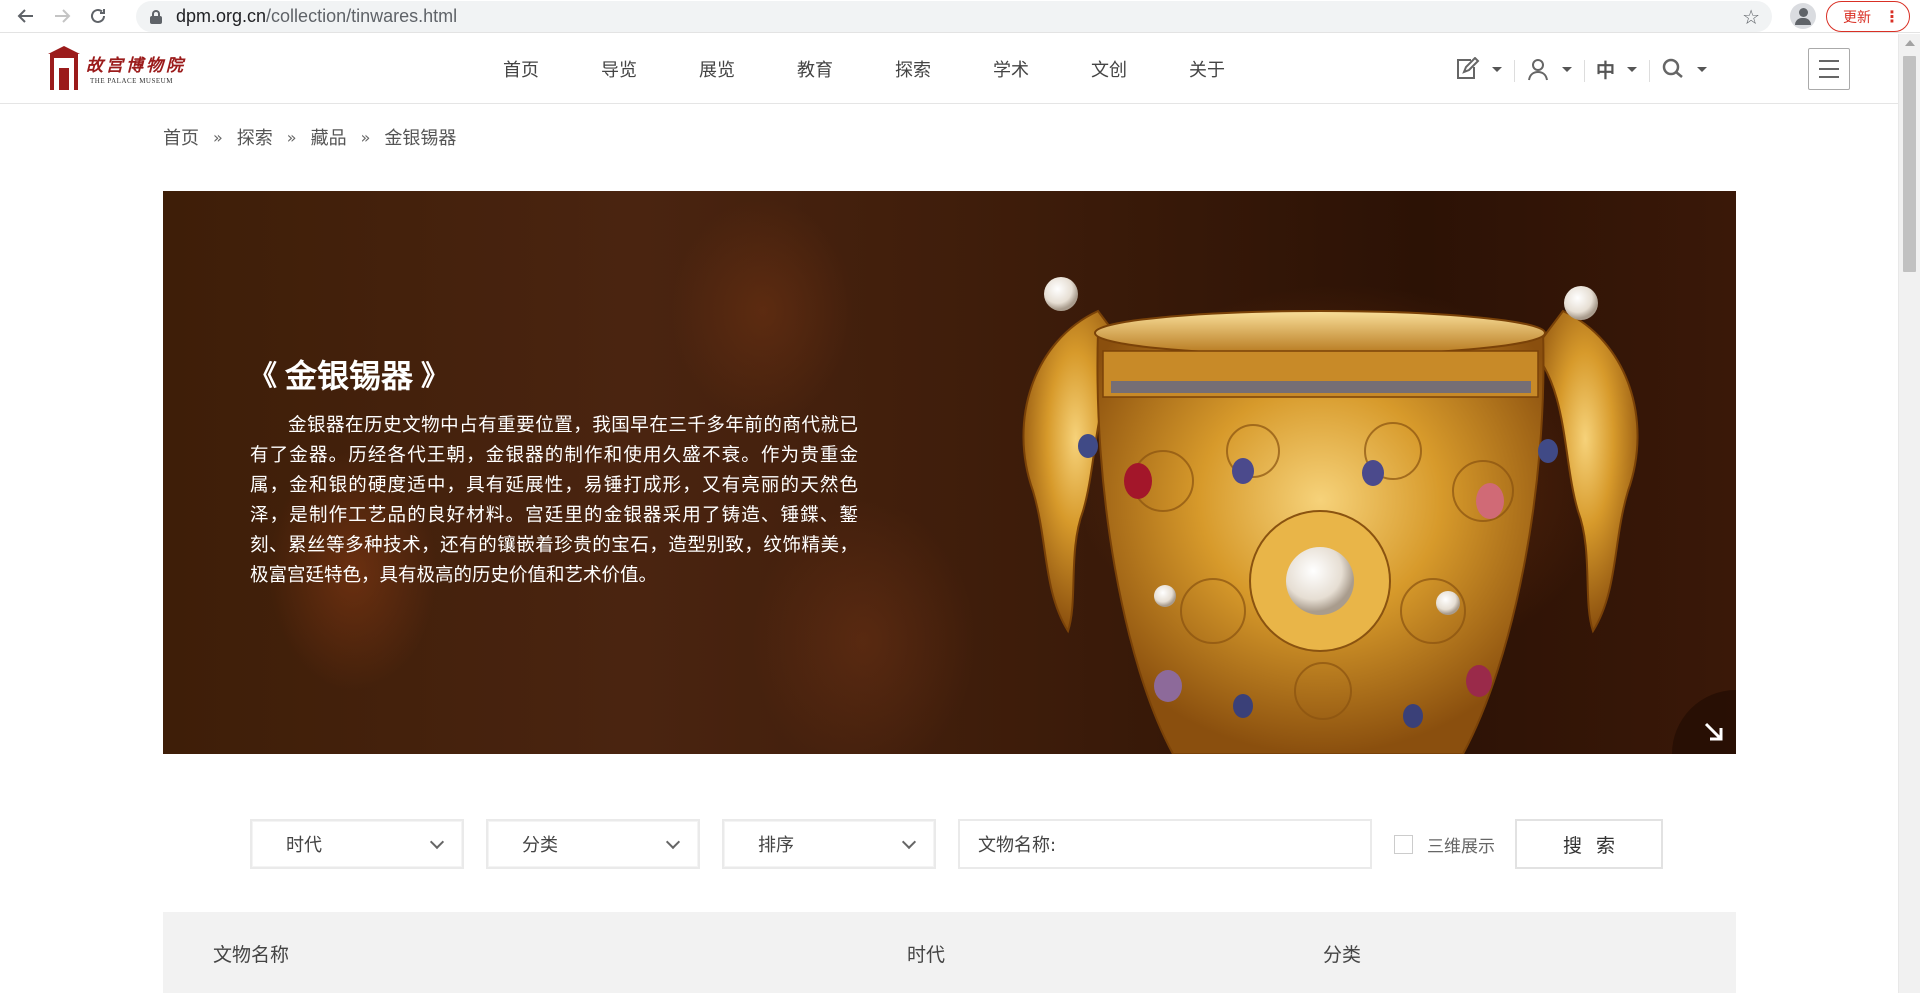 This screenshot has width=1920, height=993. What do you see at coordinates (829, 844) in the screenshot?
I see `sort-select: 排序` at bounding box center [829, 844].